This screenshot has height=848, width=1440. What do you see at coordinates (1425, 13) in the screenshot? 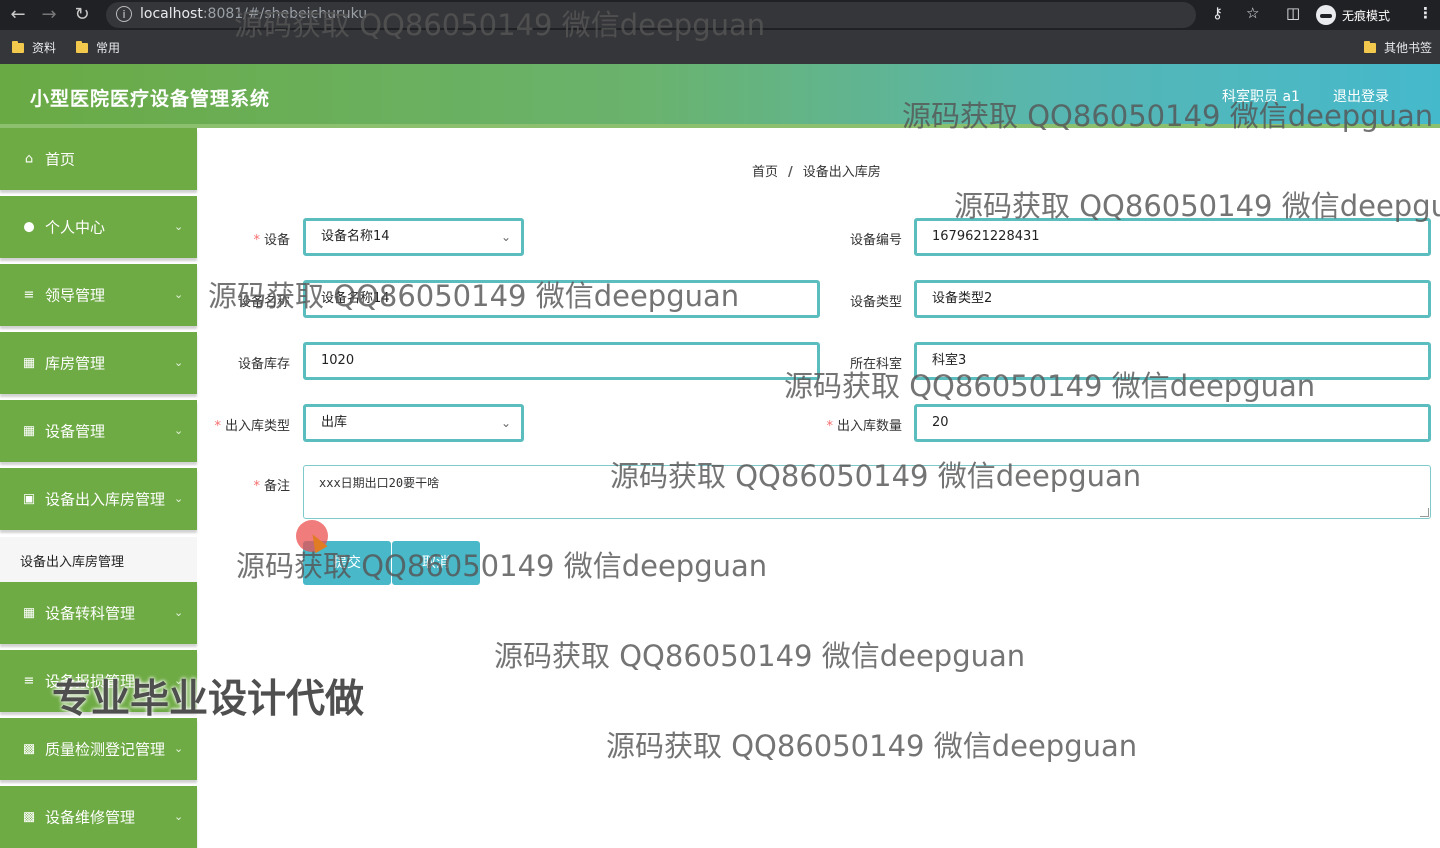
I see `more-menu-icon: ⋮` at bounding box center [1425, 13].